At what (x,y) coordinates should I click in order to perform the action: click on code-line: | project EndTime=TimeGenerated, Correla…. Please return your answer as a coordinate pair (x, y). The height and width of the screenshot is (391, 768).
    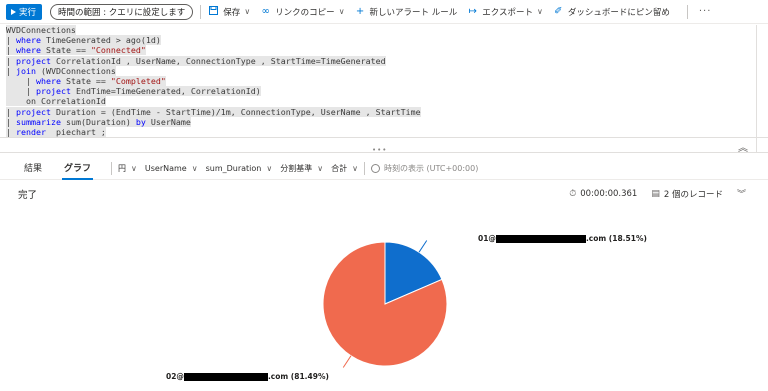
    Looking at the image, I should click on (133, 91).